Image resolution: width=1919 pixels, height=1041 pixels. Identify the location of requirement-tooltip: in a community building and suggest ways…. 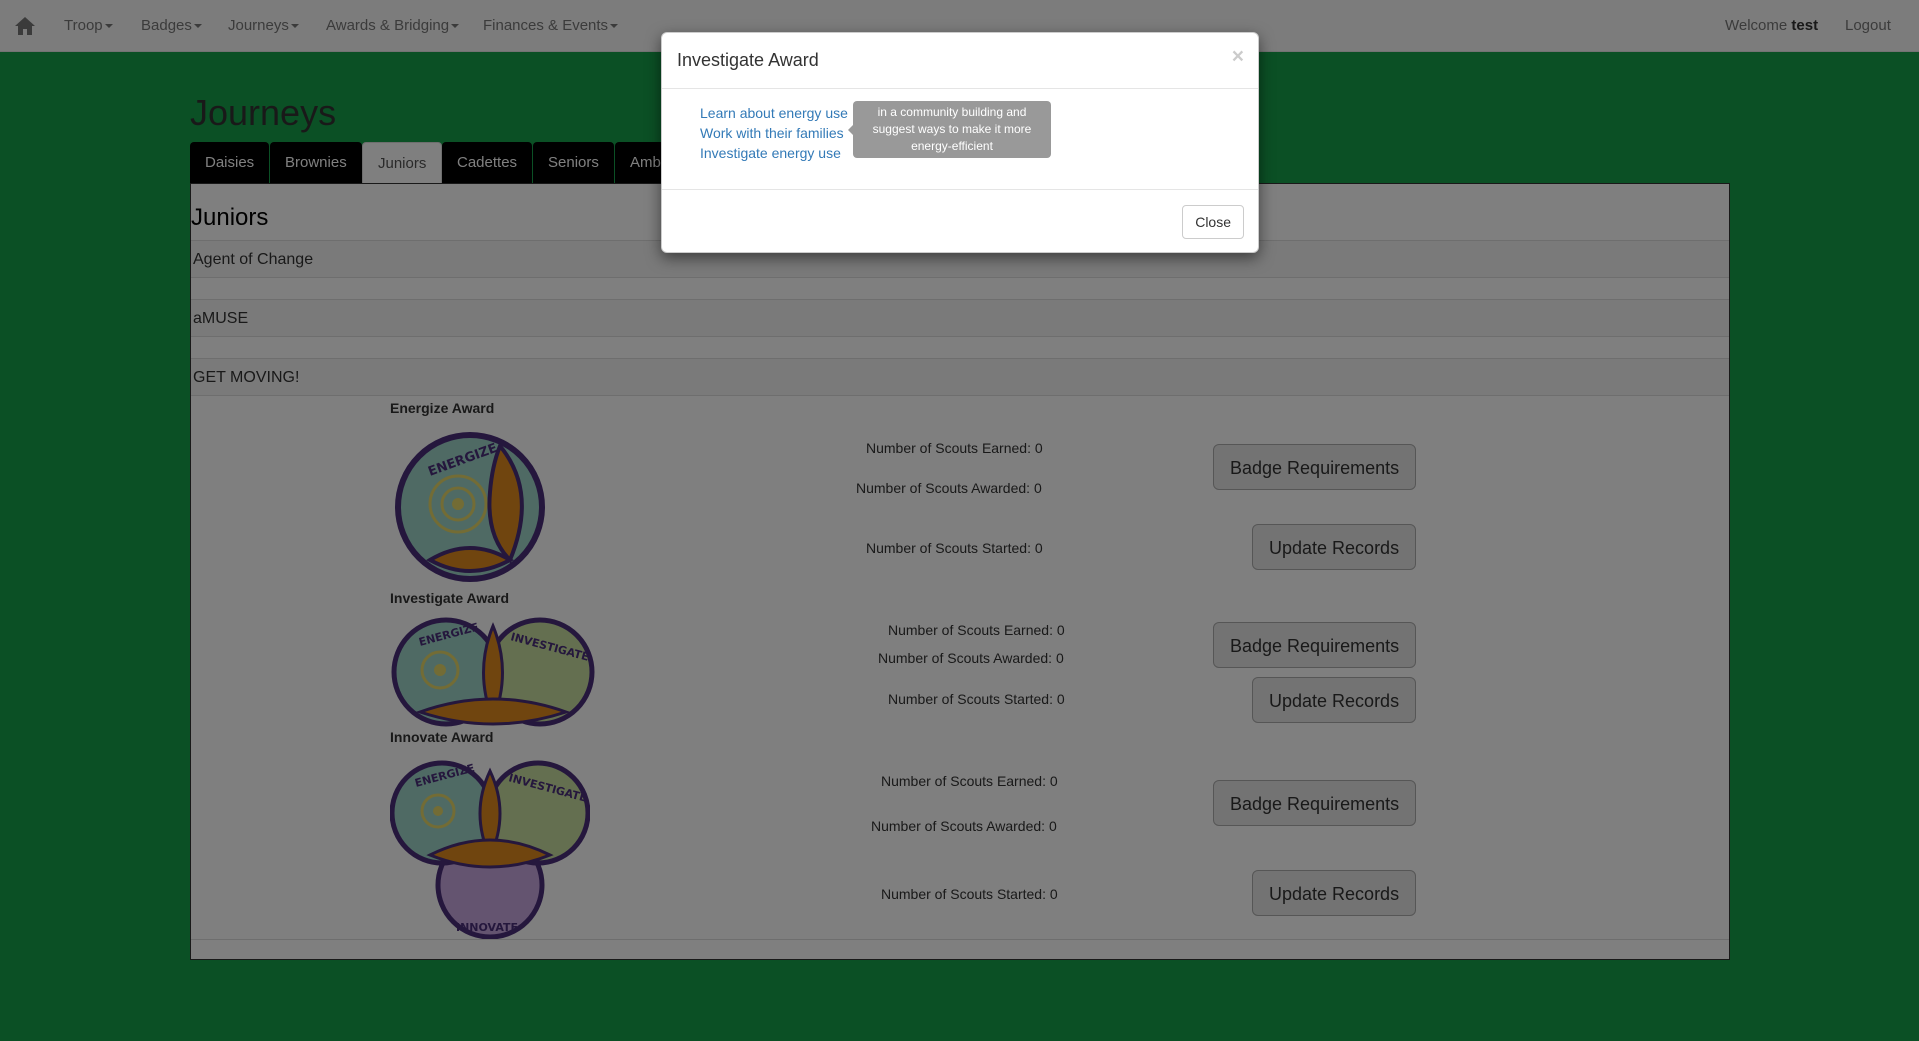
(949, 129).